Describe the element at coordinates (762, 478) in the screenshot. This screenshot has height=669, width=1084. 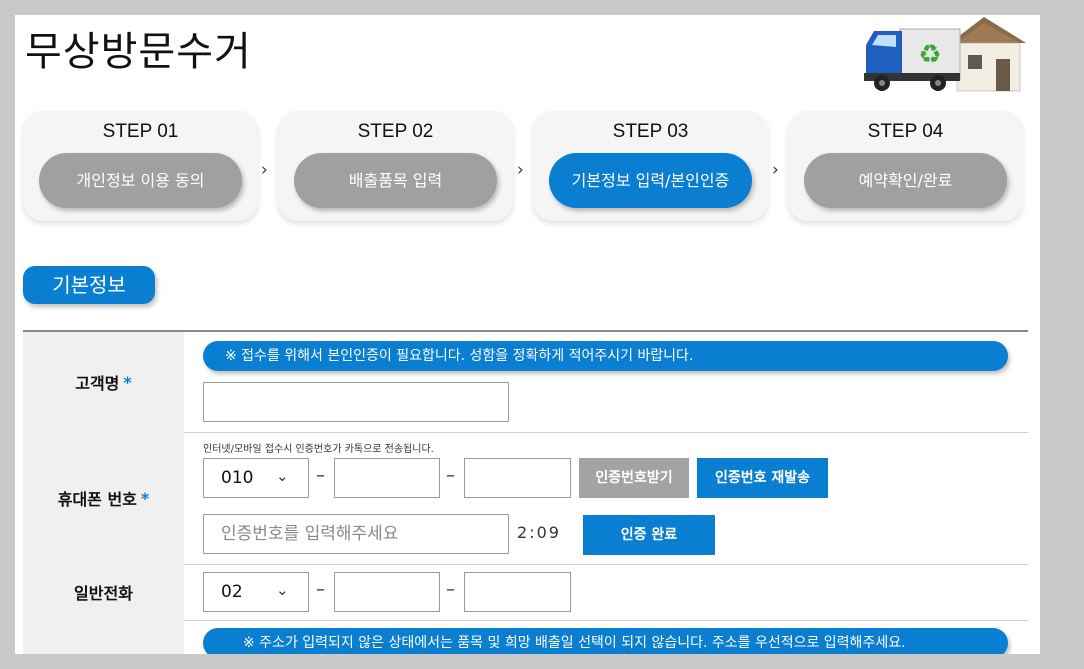
I see `resend-code-button: 인증번호 재발송` at that location.